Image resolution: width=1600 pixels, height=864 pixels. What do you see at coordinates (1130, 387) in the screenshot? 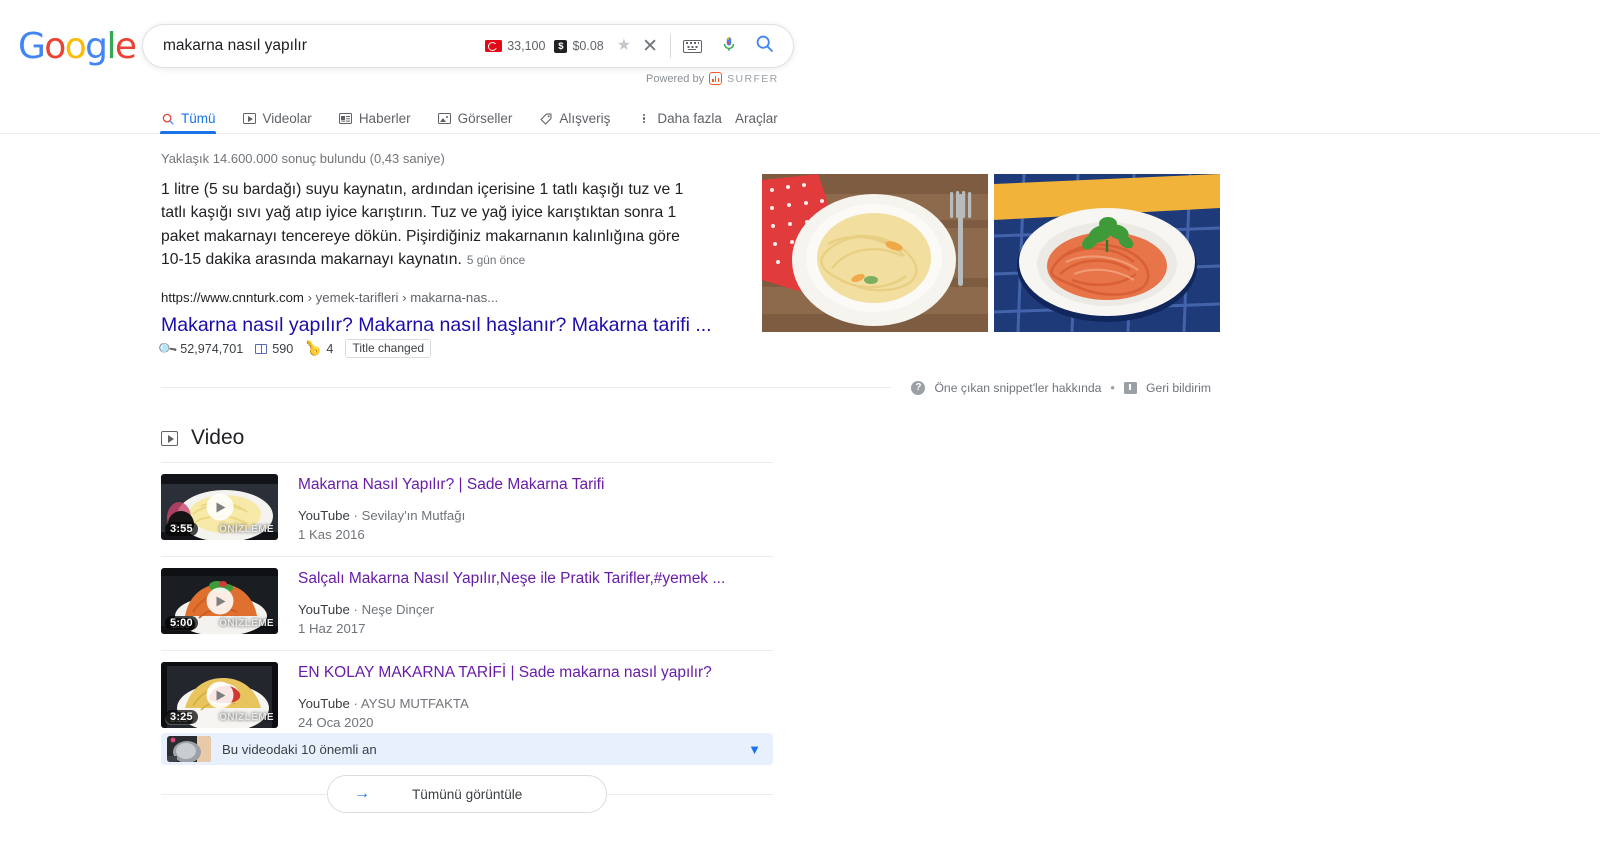
I see `feedback-icon` at bounding box center [1130, 387].